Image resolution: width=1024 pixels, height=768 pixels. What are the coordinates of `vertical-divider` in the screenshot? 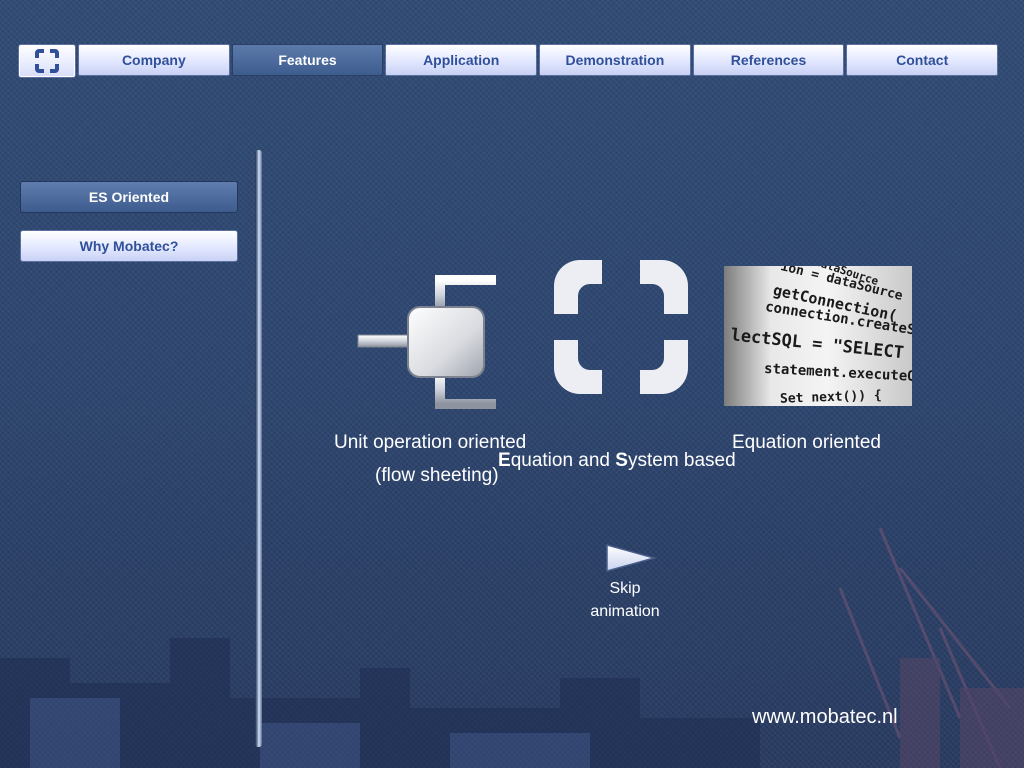 It's located at (258, 448).